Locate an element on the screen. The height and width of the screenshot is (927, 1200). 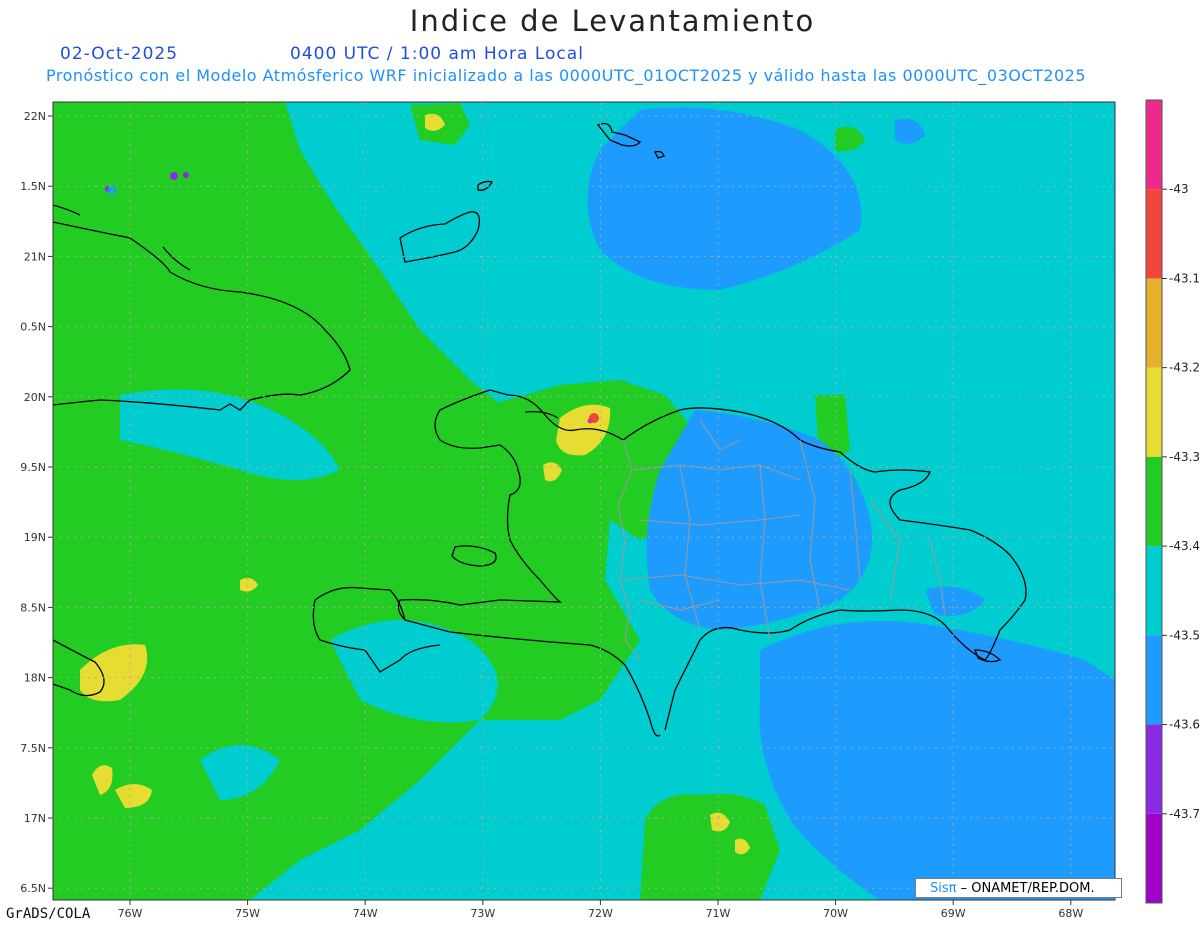
legend-label: -43.6 is located at coordinates (1184, 725).